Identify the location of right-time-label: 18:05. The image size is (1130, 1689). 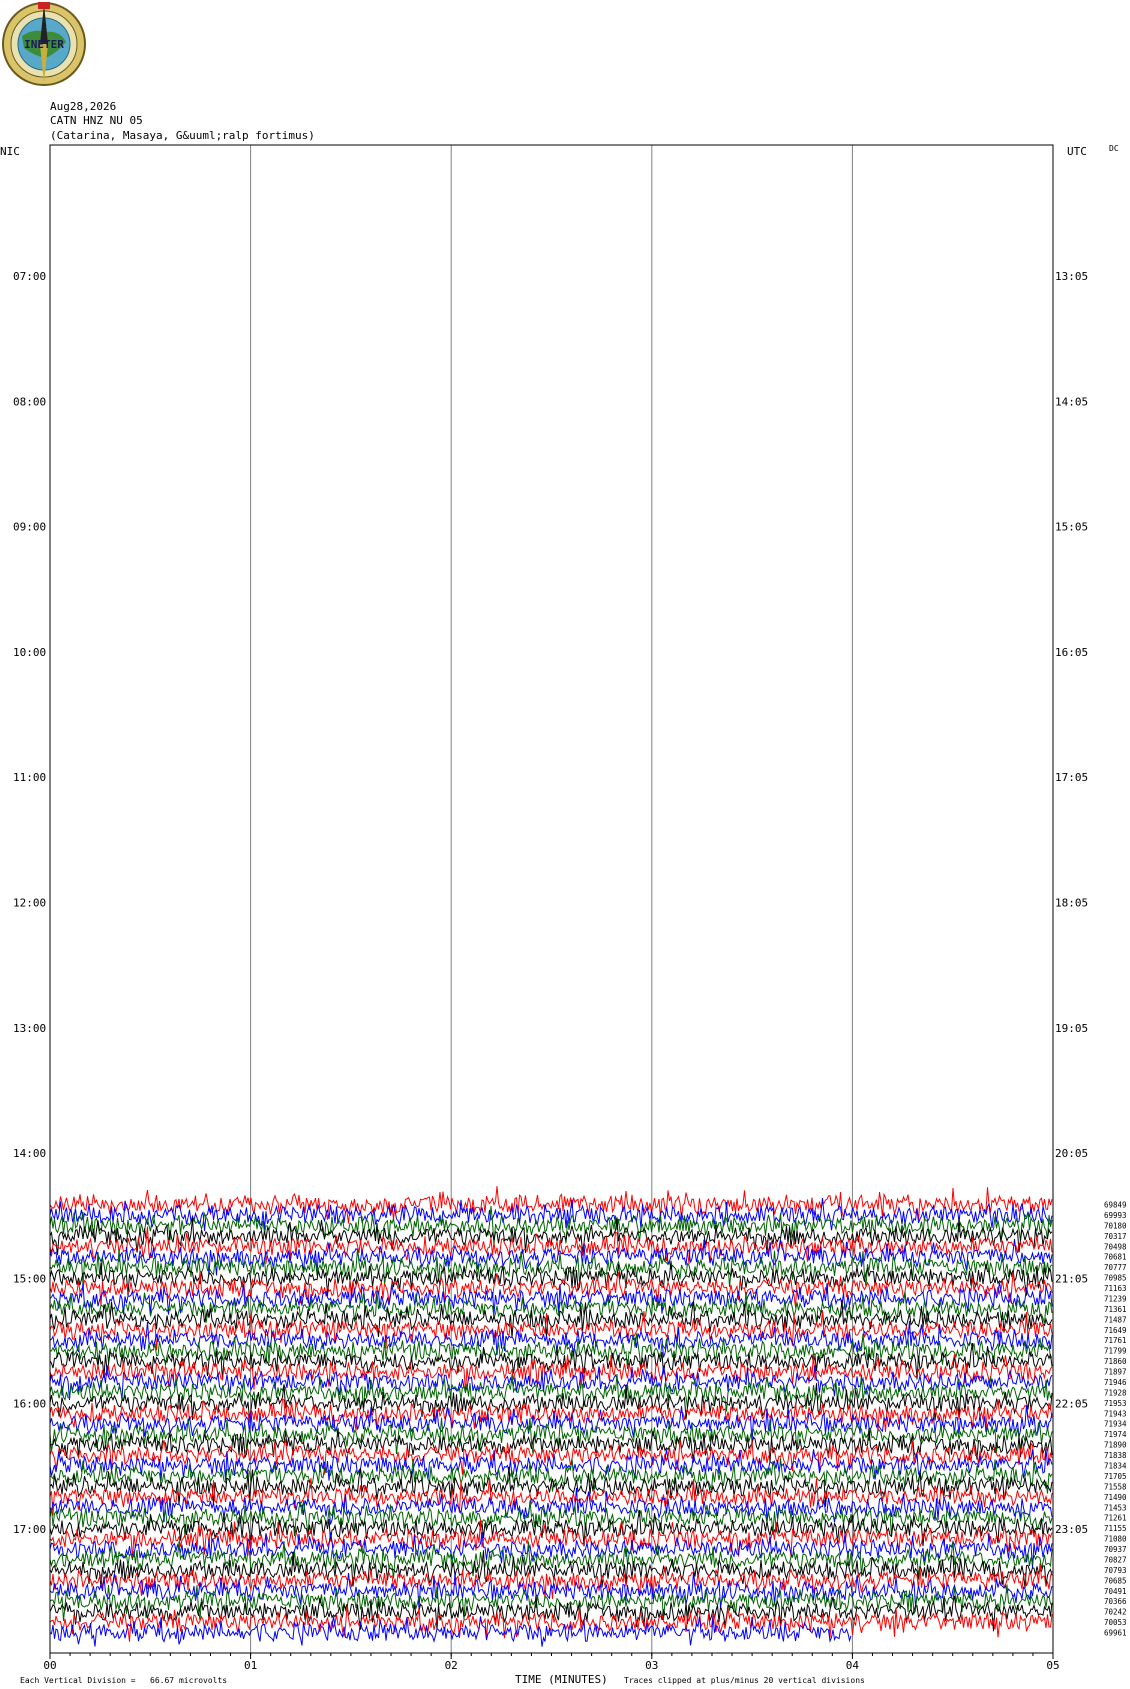
(1071, 903).